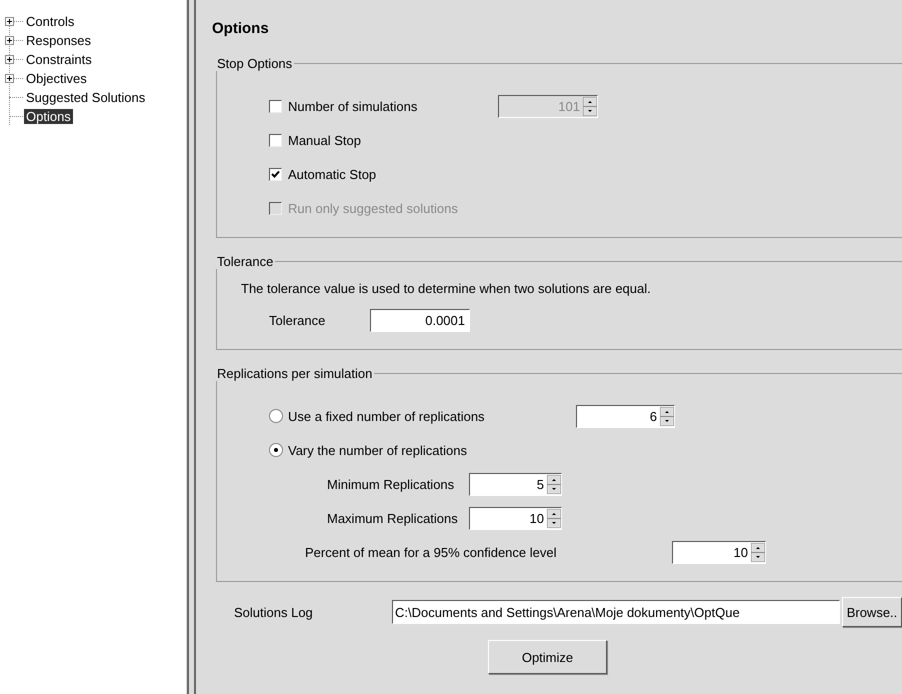 The height and width of the screenshot is (694, 902). Describe the element at coordinates (50, 21) in the screenshot. I see `tree-item: Controls` at that location.